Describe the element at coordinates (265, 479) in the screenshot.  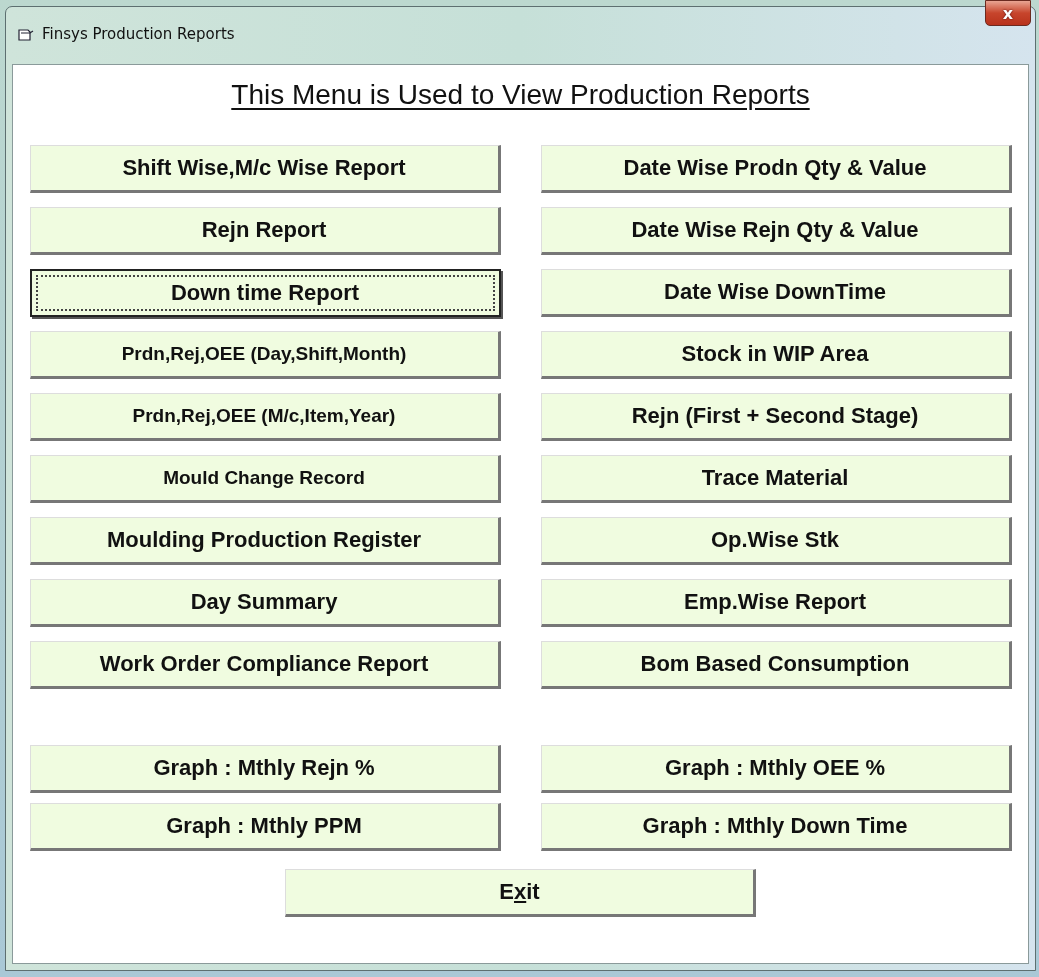
I see `report-button: Mould Change Record` at that location.